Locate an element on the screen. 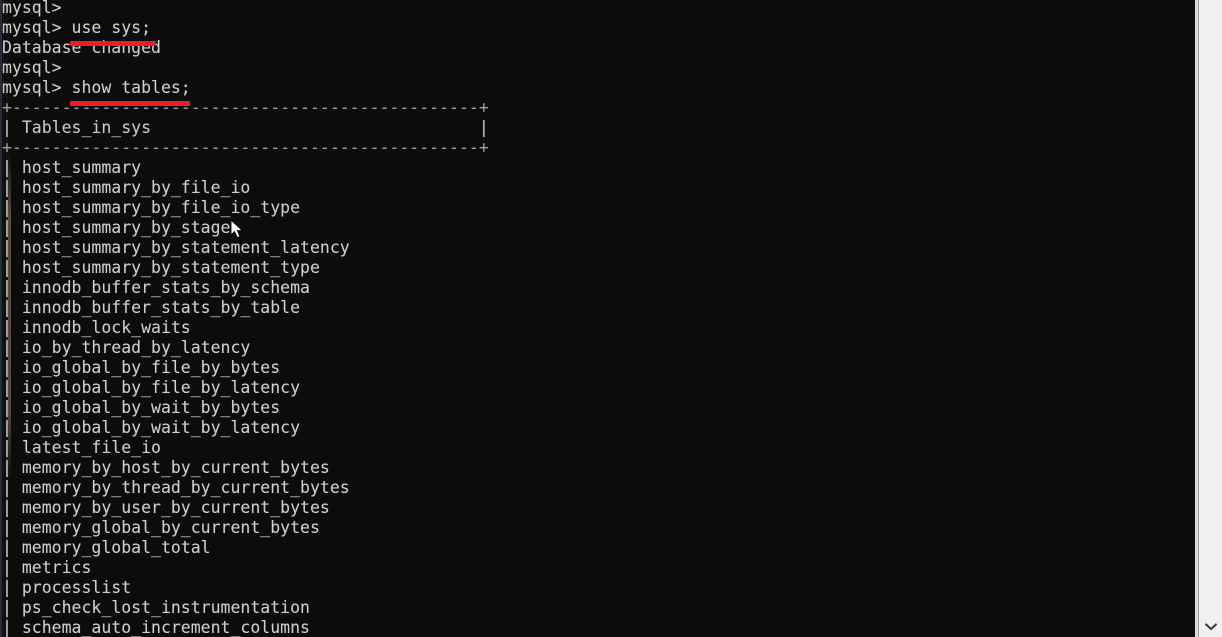 The image size is (1222, 637). scrollbar-track is located at coordinates (1210, 310).